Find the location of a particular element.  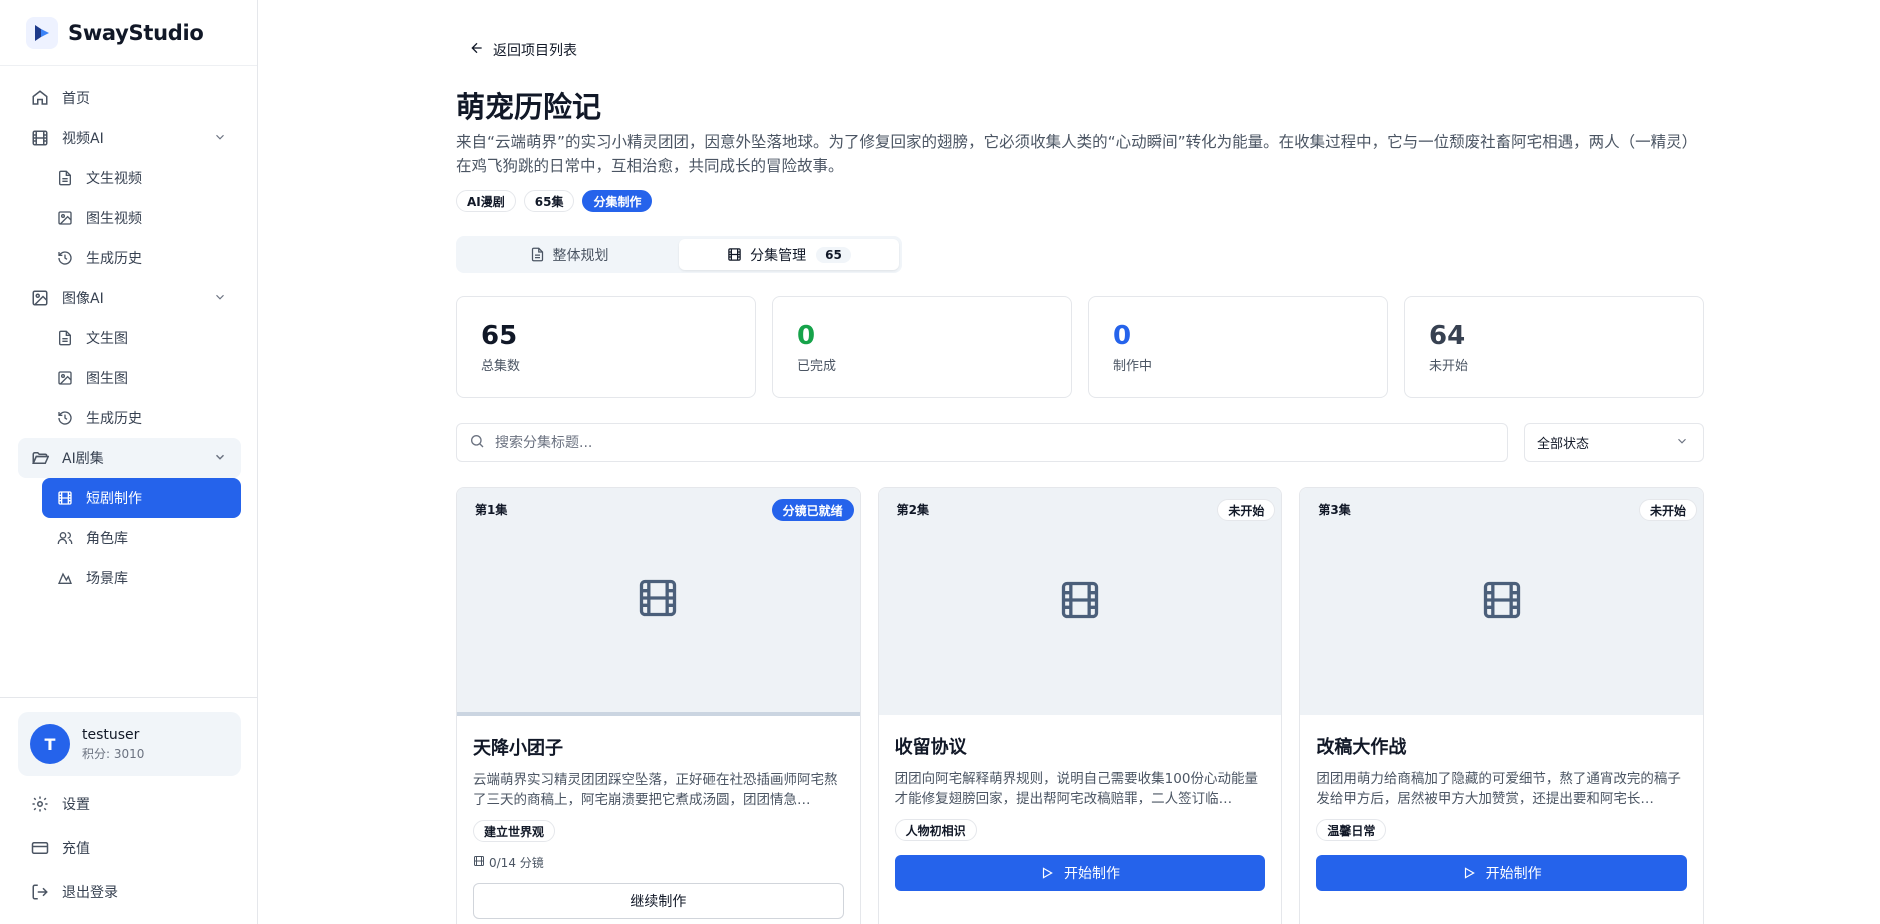

back-label: 返回项目列表 is located at coordinates (535, 51).